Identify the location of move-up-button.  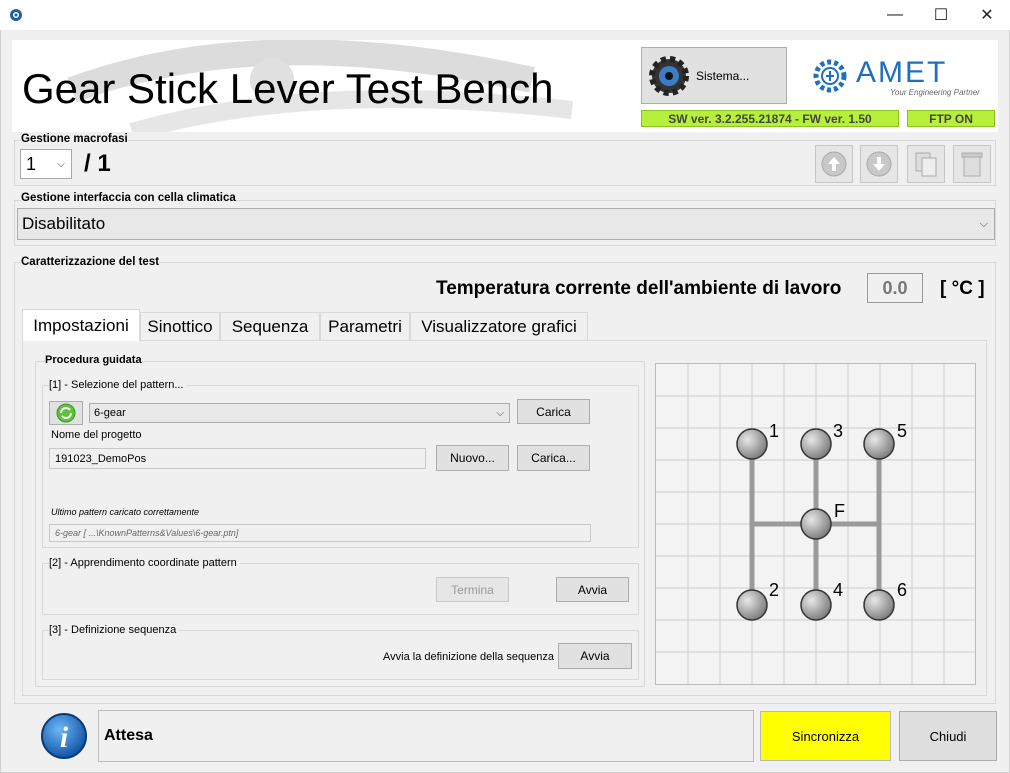
(834, 164).